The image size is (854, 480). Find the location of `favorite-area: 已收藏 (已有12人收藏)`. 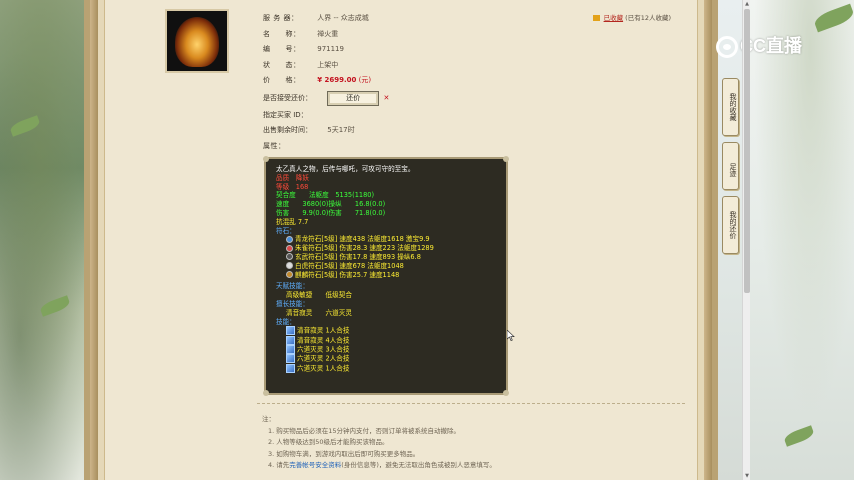

favorite-area: 已收藏 (已有12人收藏) is located at coordinates (631, 19).